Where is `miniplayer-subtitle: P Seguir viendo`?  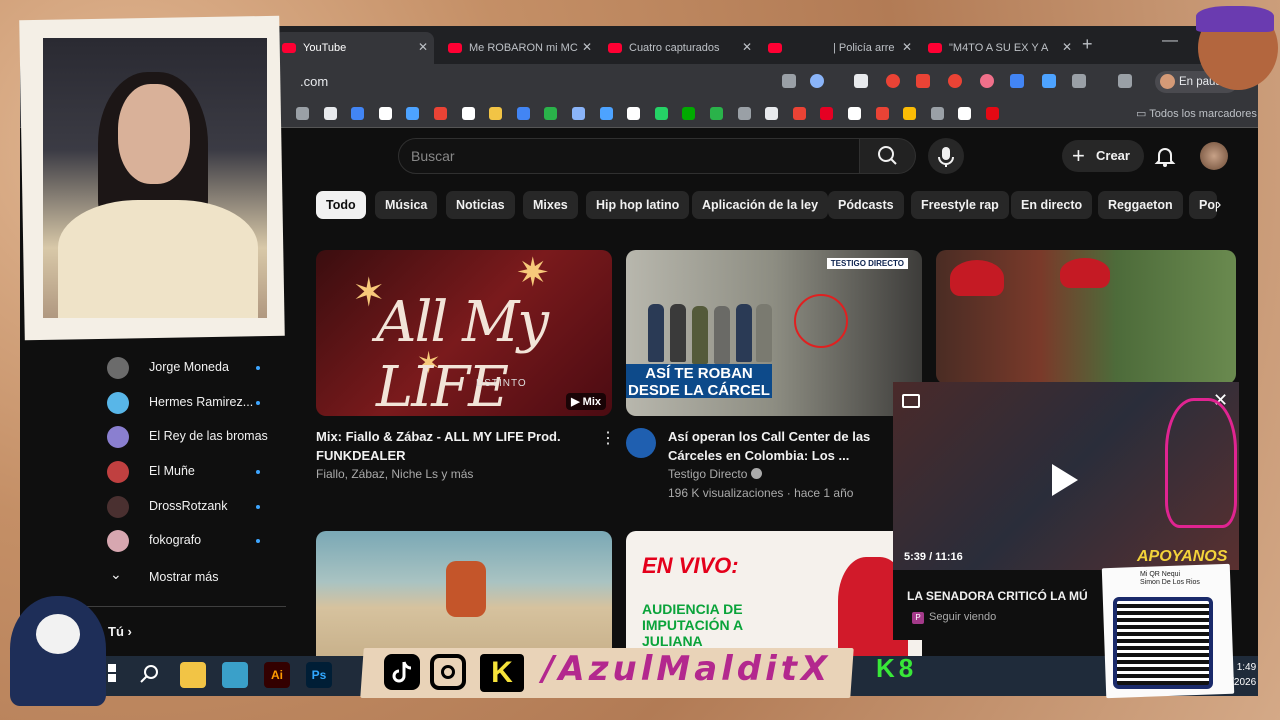 miniplayer-subtitle: P Seguir viendo is located at coordinates (954, 617).